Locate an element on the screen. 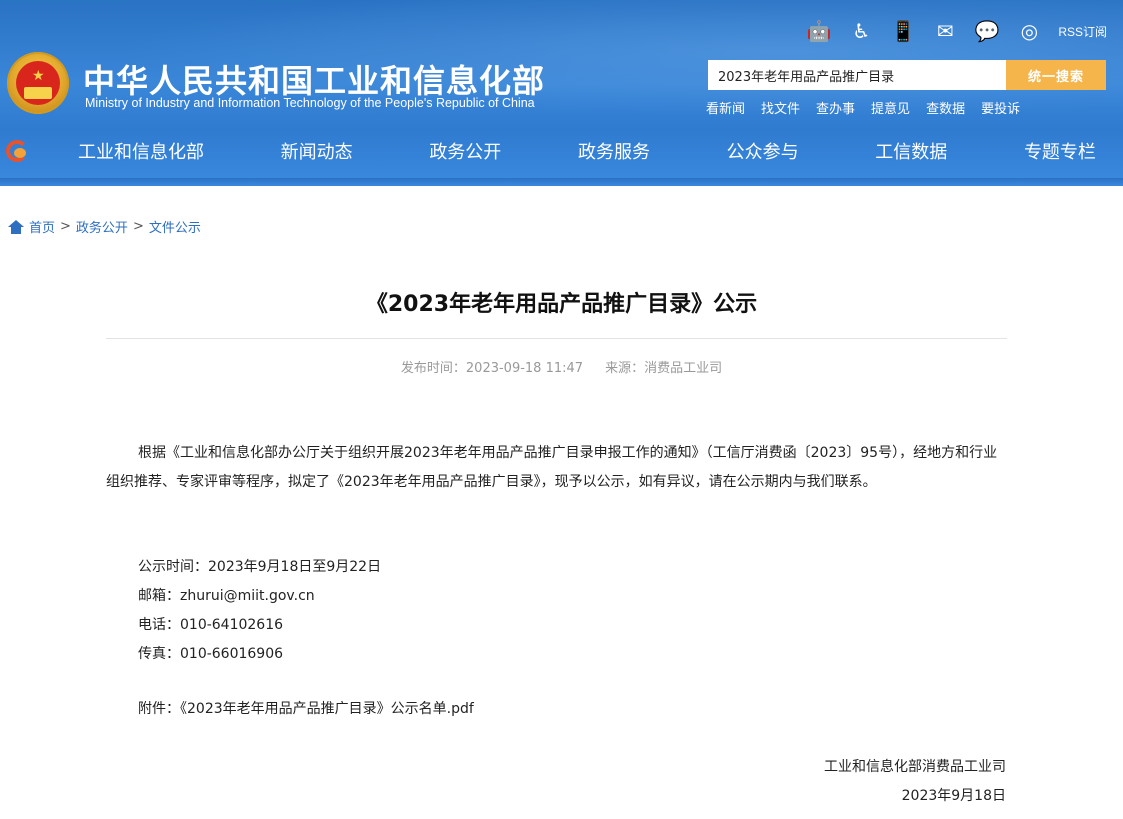 This screenshot has height=819, width=1123. contact-fax: 传真：010-66016906 is located at coordinates (211, 654).